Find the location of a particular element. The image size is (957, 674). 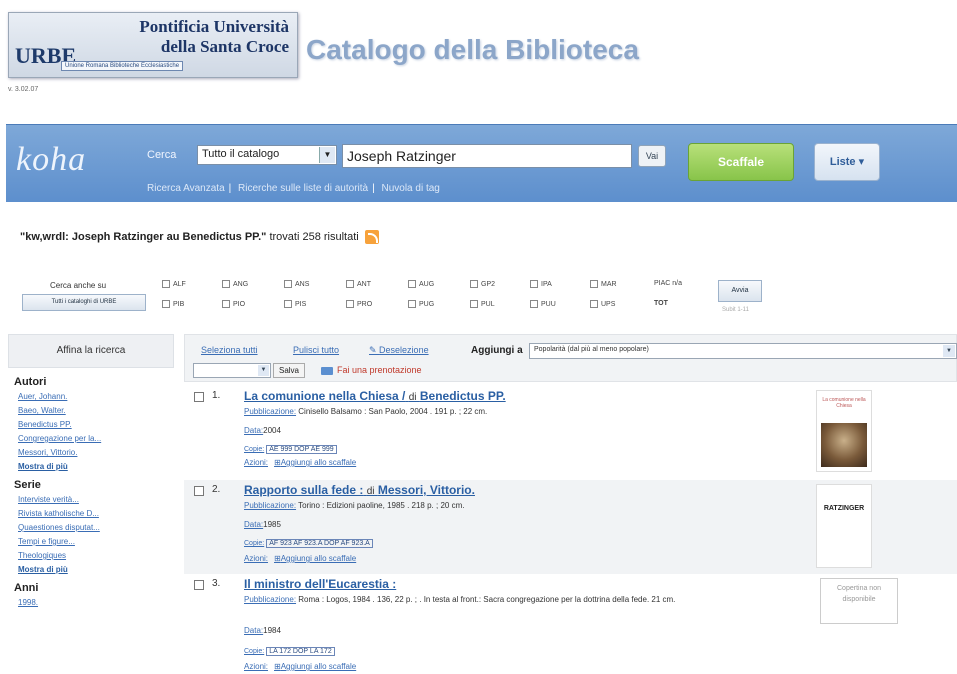

save-button: Salva is located at coordinates (289, 370).